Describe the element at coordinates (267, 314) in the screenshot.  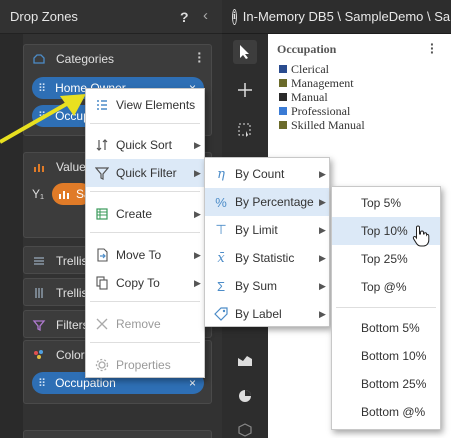
I see `menu-item-by-label: By Label ▶` at that location.